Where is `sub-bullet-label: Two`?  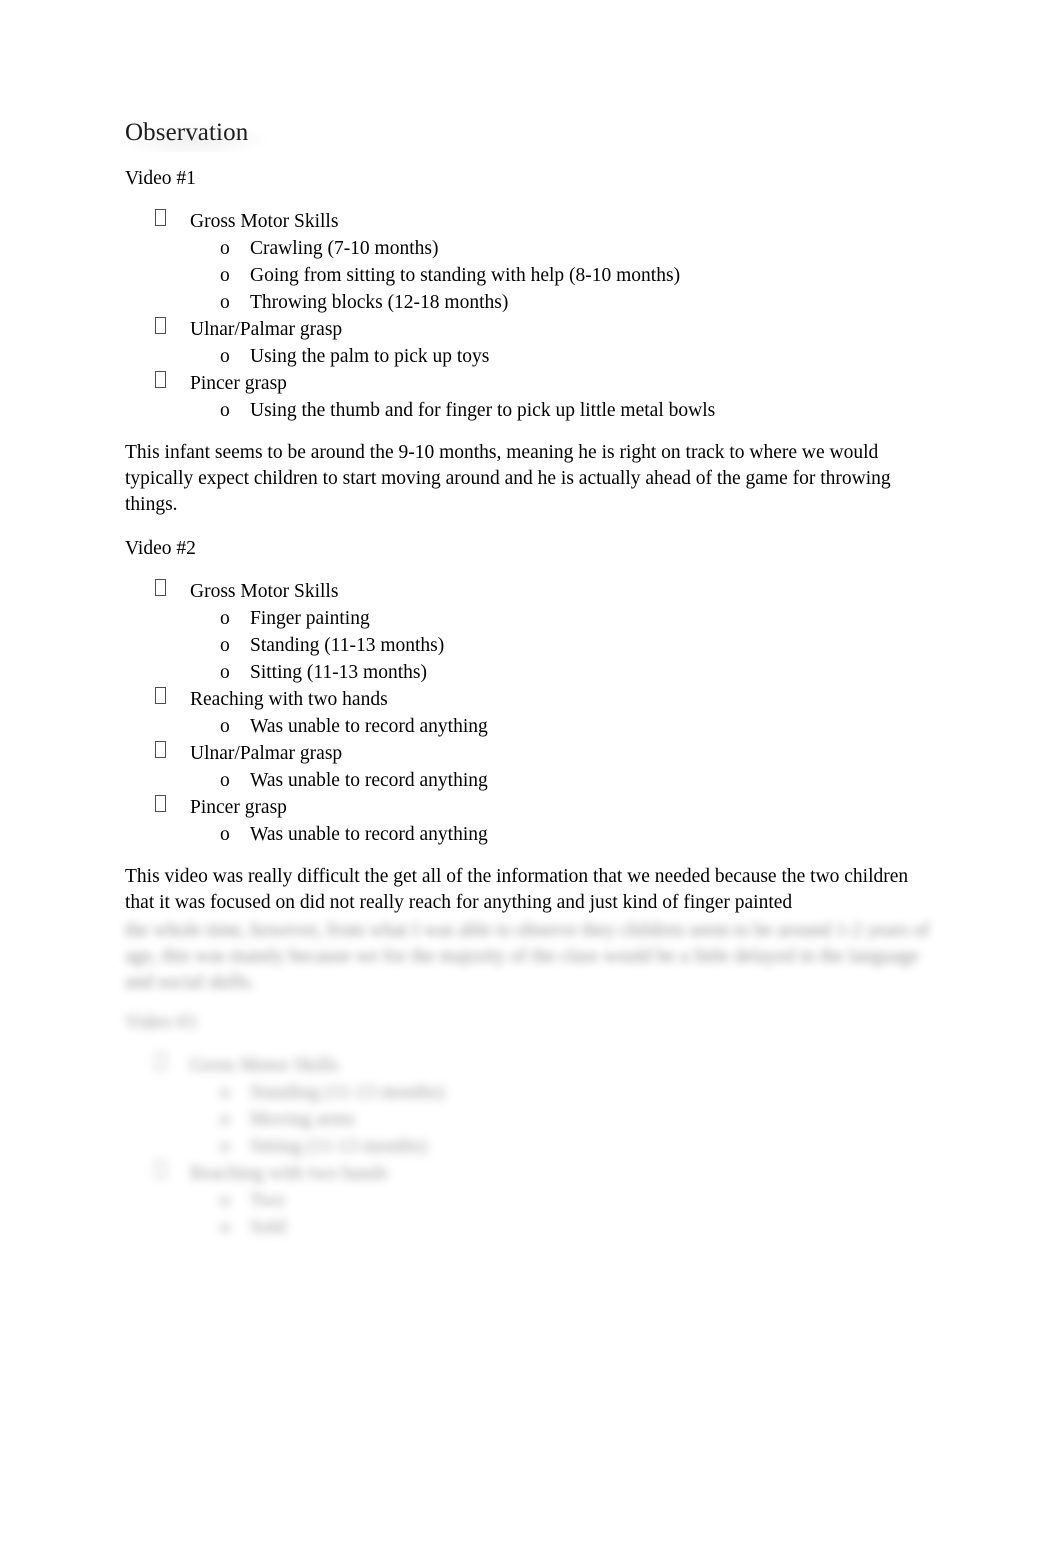
sub-bullet-label: Two is located at coordinates (267, 1200).